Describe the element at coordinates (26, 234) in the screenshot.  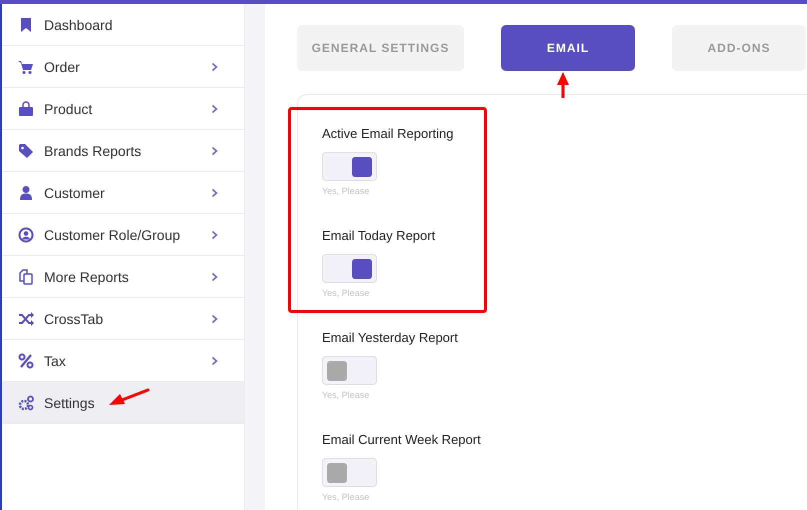
I see `user-circle-icon` at that location.